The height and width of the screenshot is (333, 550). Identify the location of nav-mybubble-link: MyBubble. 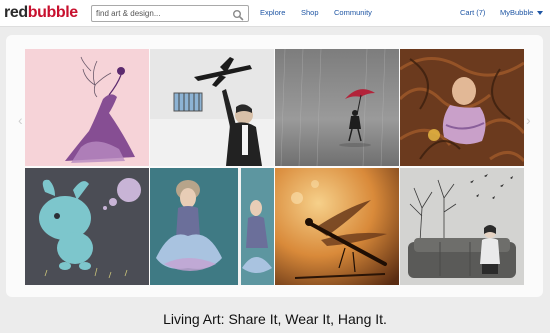
(516, 13).